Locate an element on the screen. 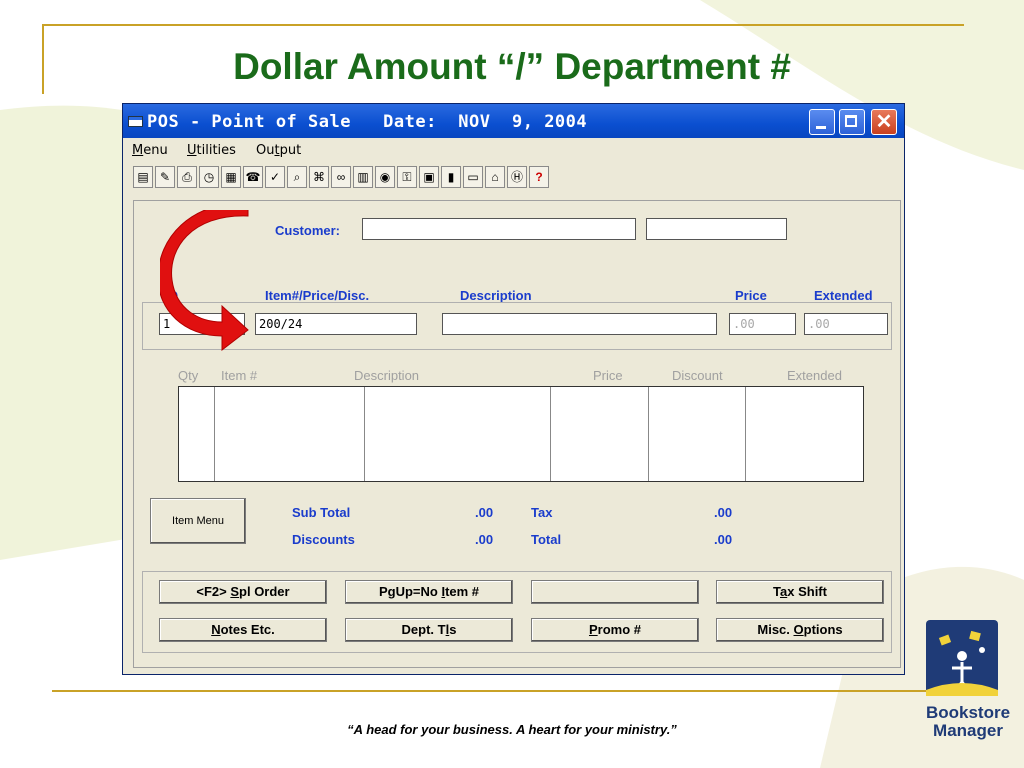  network-icon: ⌘ is located at coordinates (319, 177).